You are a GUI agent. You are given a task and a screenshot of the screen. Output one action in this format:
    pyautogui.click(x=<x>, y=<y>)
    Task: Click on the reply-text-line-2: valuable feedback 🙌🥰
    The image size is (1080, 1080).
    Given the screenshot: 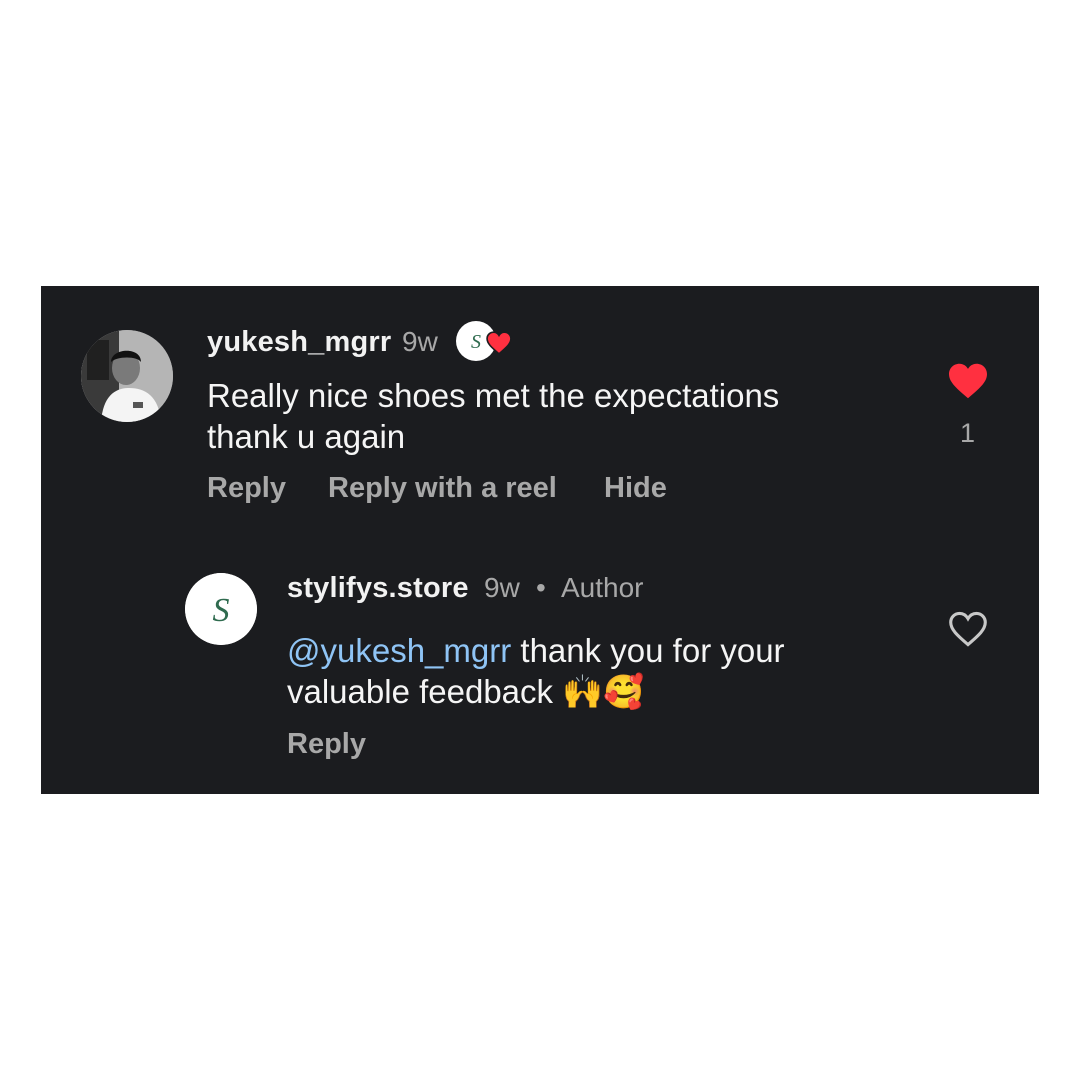 What is the action you would take?
    pyautogui.click(x=536, y=691)
    